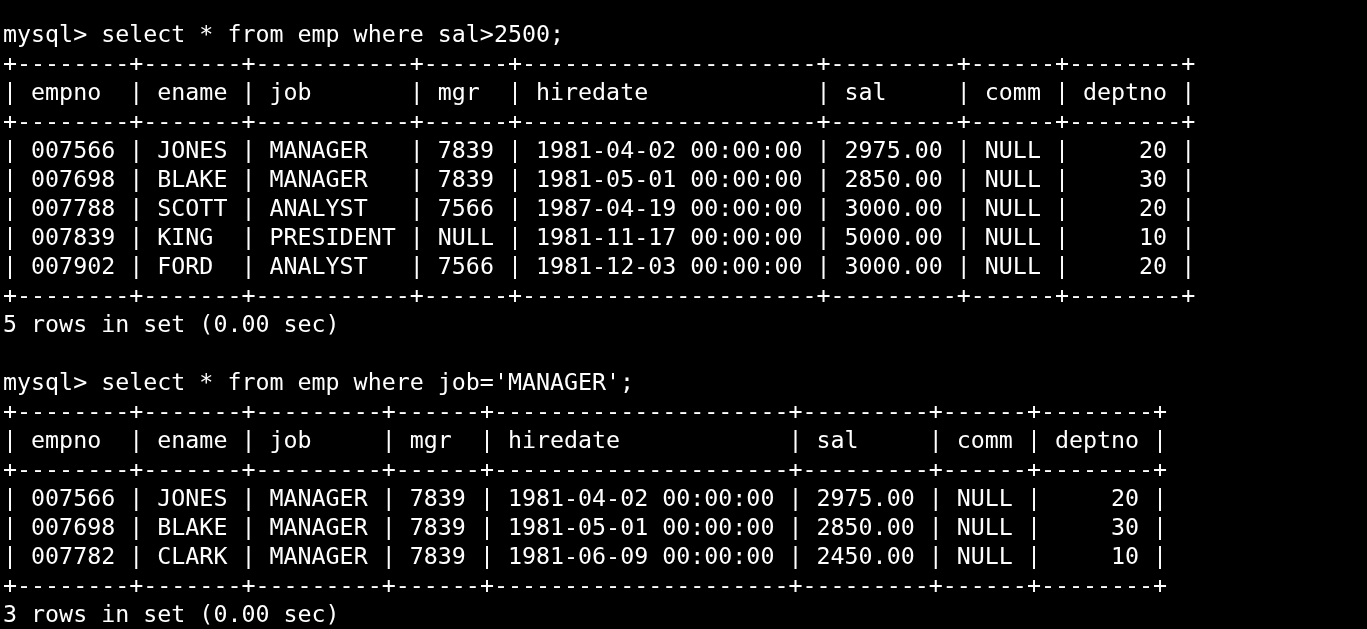  I want to click on command-text: select * from emp where sal>2500;, so click(332, 33).